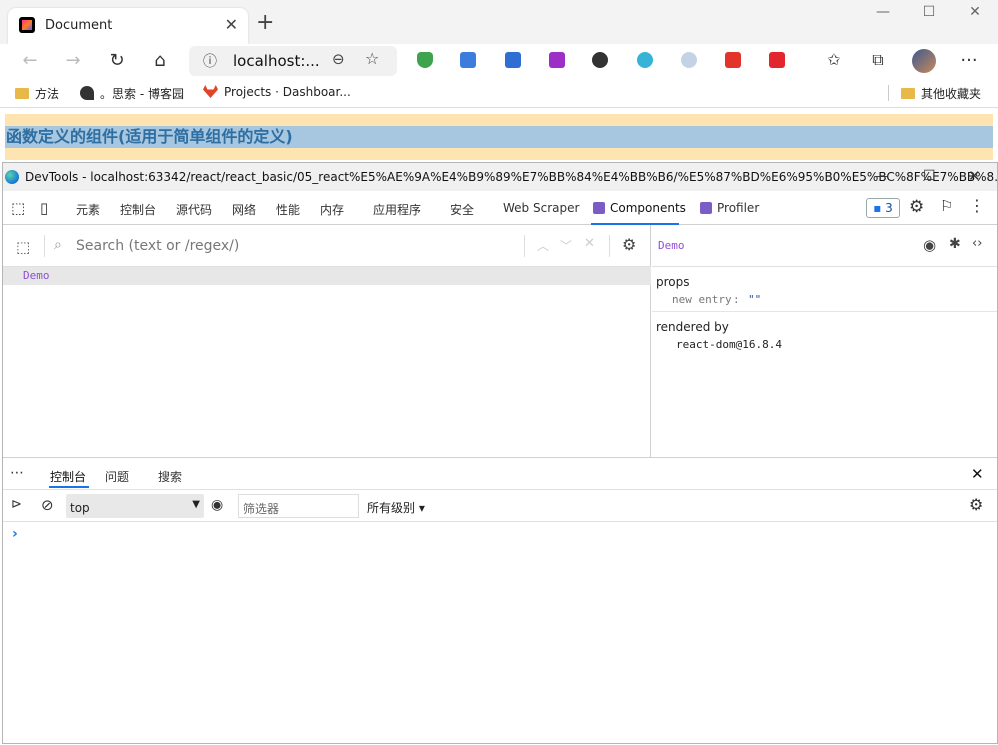 The width and height of the screenshot is (998, 745). I want to click on drawer-tab-console: 控制台, so click(68, 476).